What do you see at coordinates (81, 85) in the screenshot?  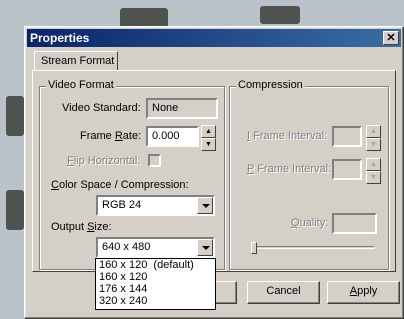 I see `video-format-group-label: Video Format` at bounding box center [81, 85].